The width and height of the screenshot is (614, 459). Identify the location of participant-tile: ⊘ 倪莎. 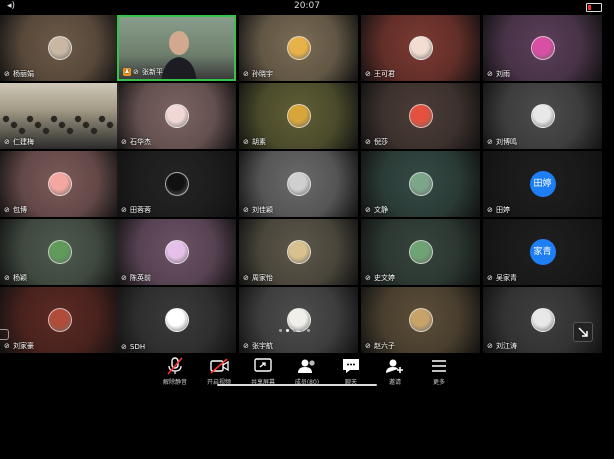
(420, 116).